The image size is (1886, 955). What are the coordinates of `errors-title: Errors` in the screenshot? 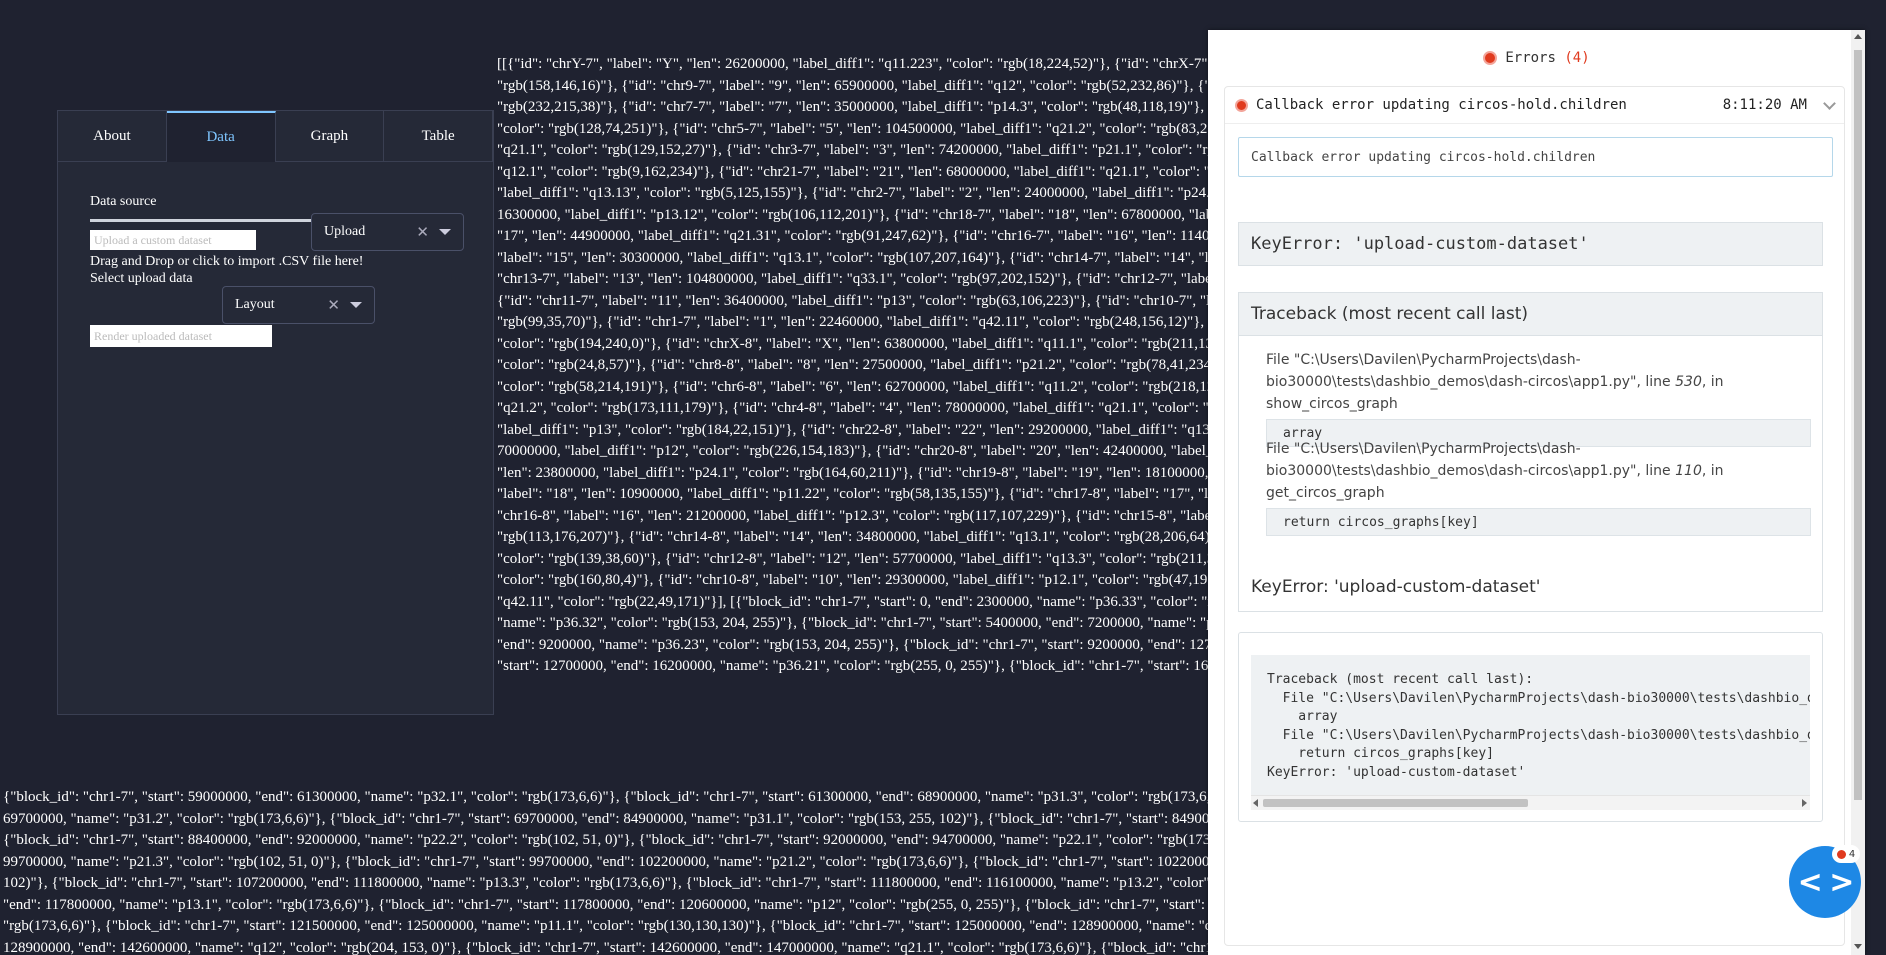 It's located at (1530, 58).